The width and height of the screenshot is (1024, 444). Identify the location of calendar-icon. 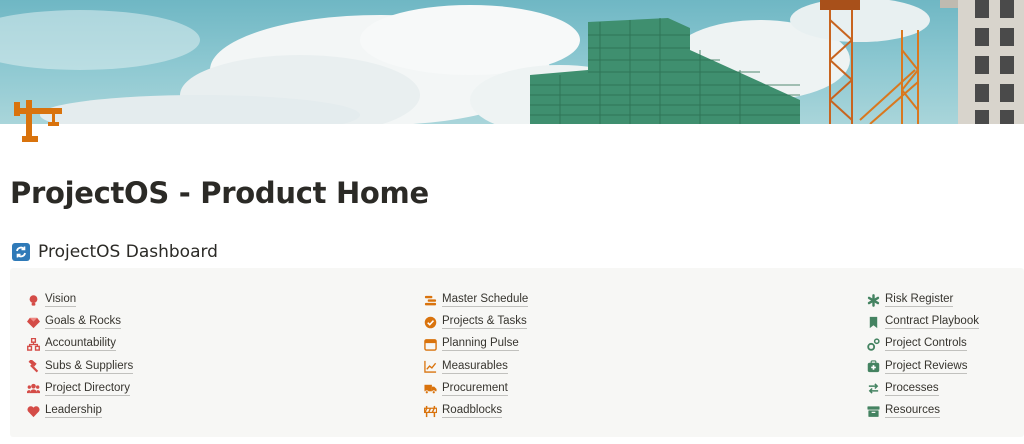
(430, 344).